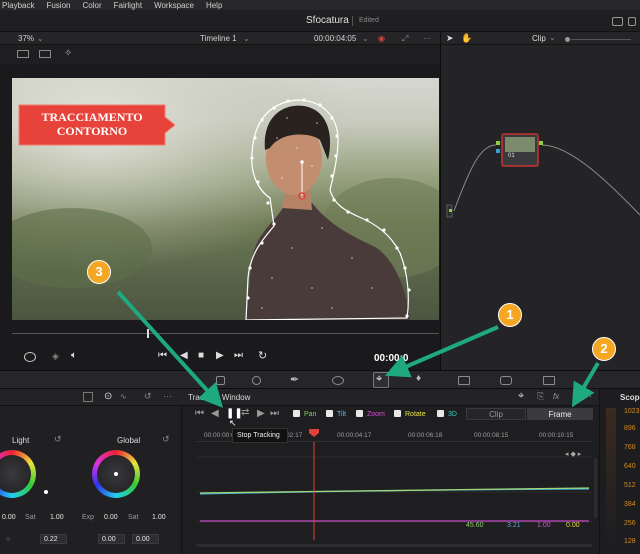  What do you see at coordinates (632, 21) in the screenshot?
I see `inspector-icon` at bounding box center [632, 21].